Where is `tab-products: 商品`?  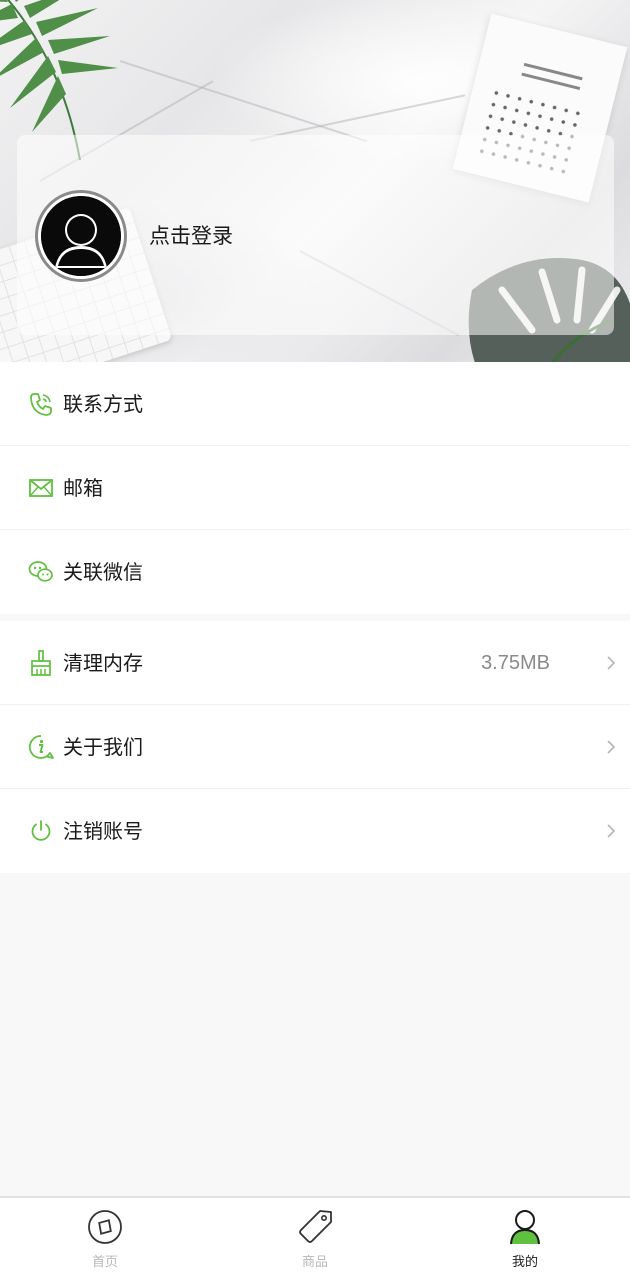 tab-products: 商品 is located at coordinates (315, 1239).